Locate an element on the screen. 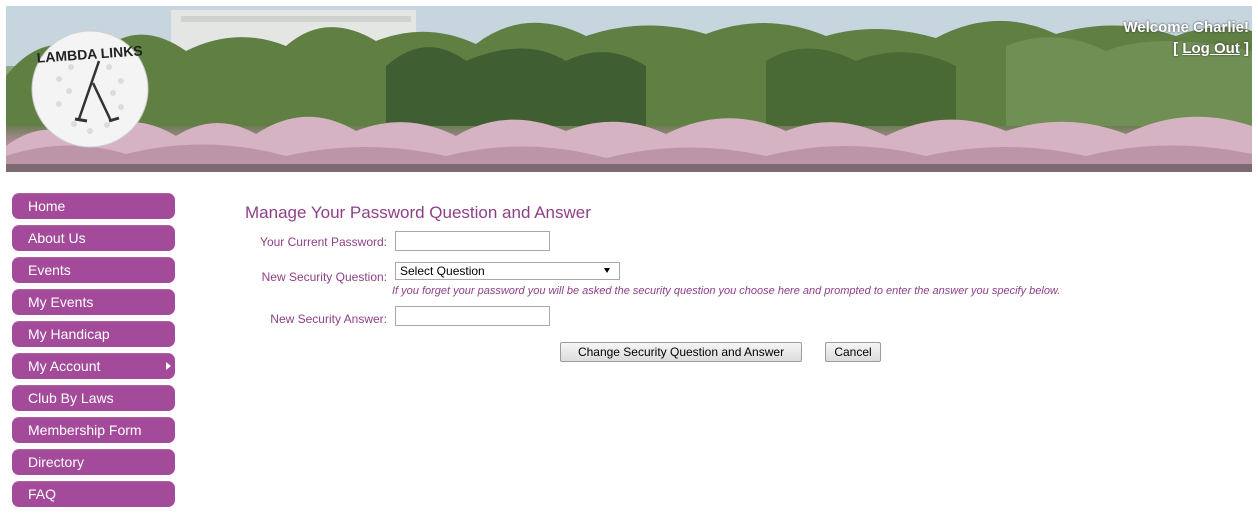 Image resolution: width=1258 pixels, height=513 pixels. sidebar-item-label: Directory is located at coordinates (56, 462).